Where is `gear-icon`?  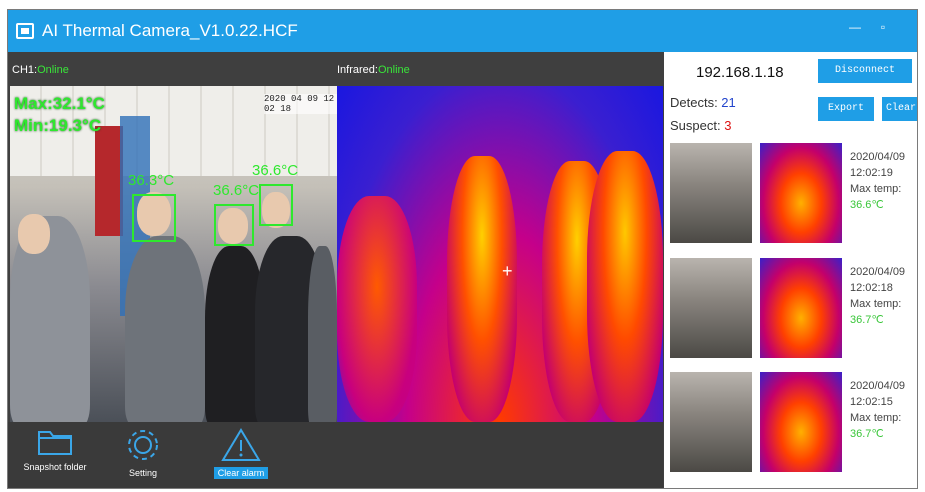 gear-icon is located at coordinates (143, 445).